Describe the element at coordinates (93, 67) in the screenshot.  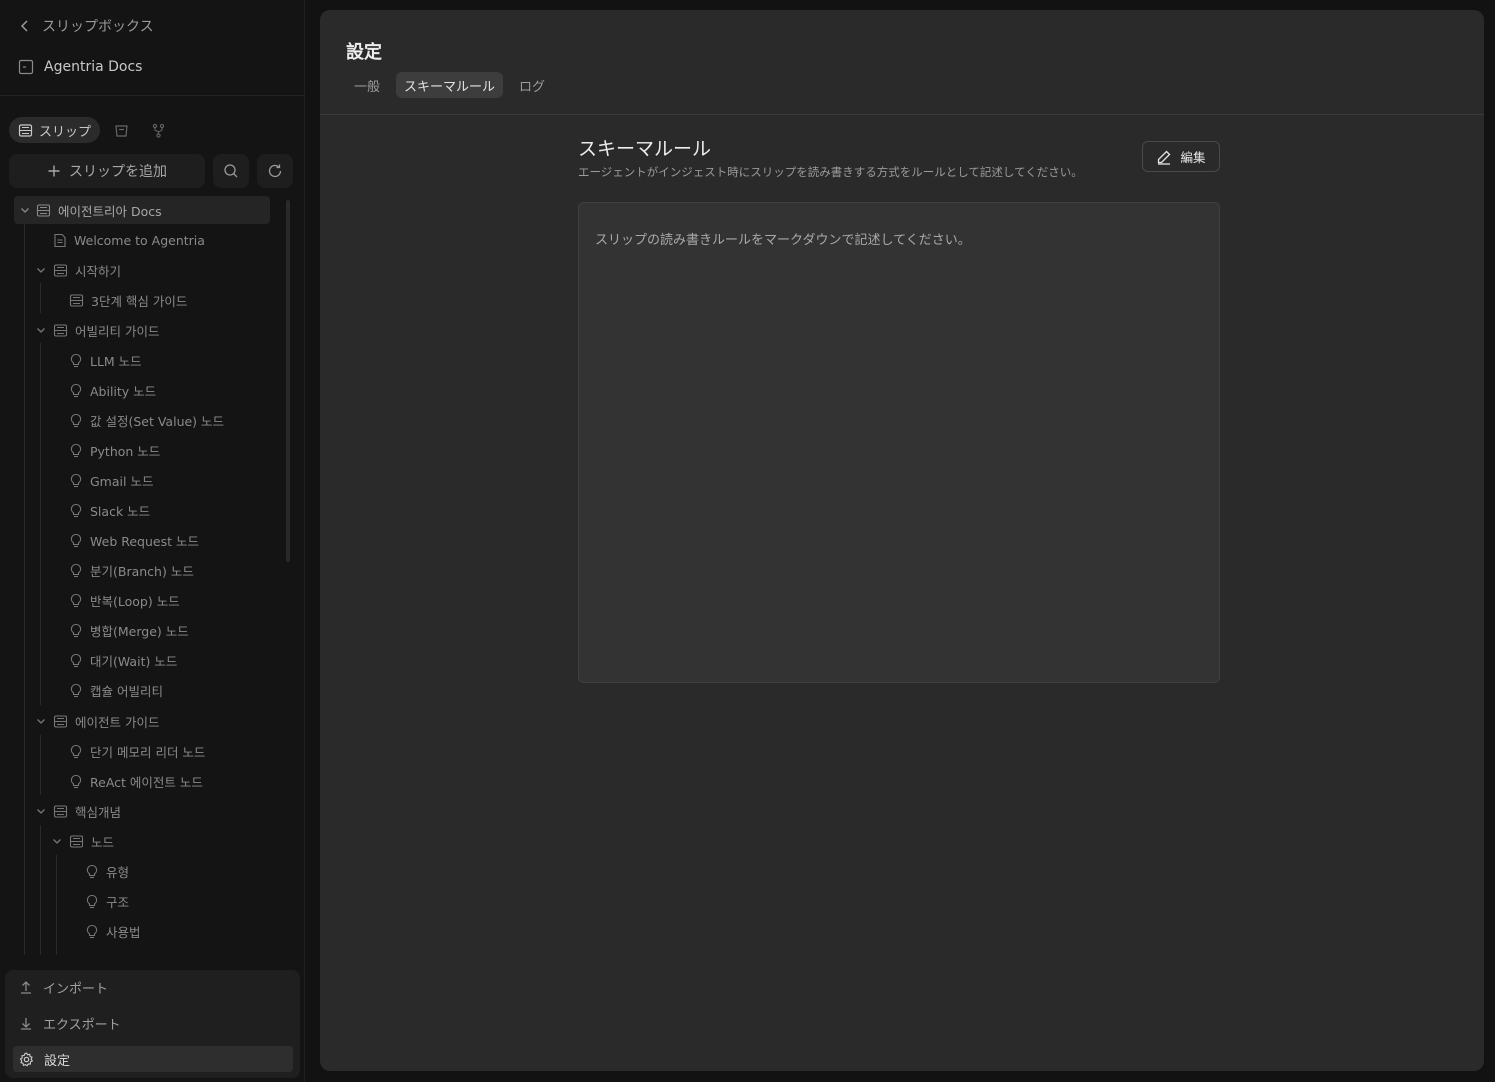
I see `workspace-name: Agentria Docs` at that location.